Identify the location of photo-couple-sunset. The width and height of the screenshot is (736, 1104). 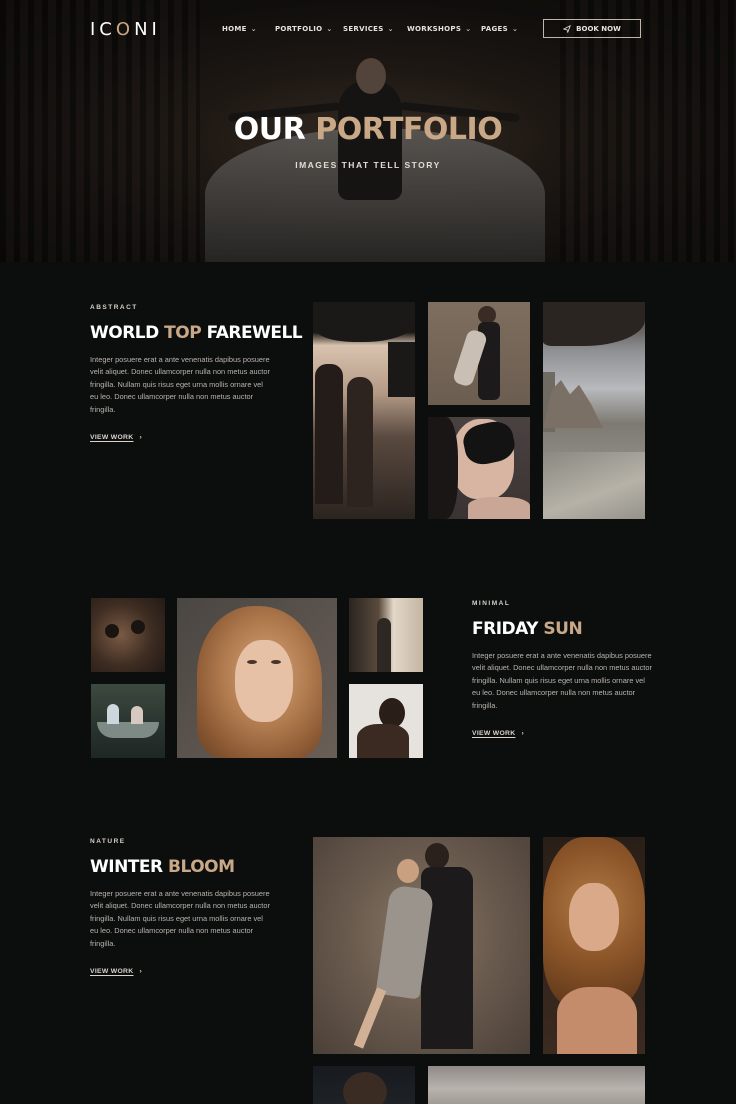
(364, 410).